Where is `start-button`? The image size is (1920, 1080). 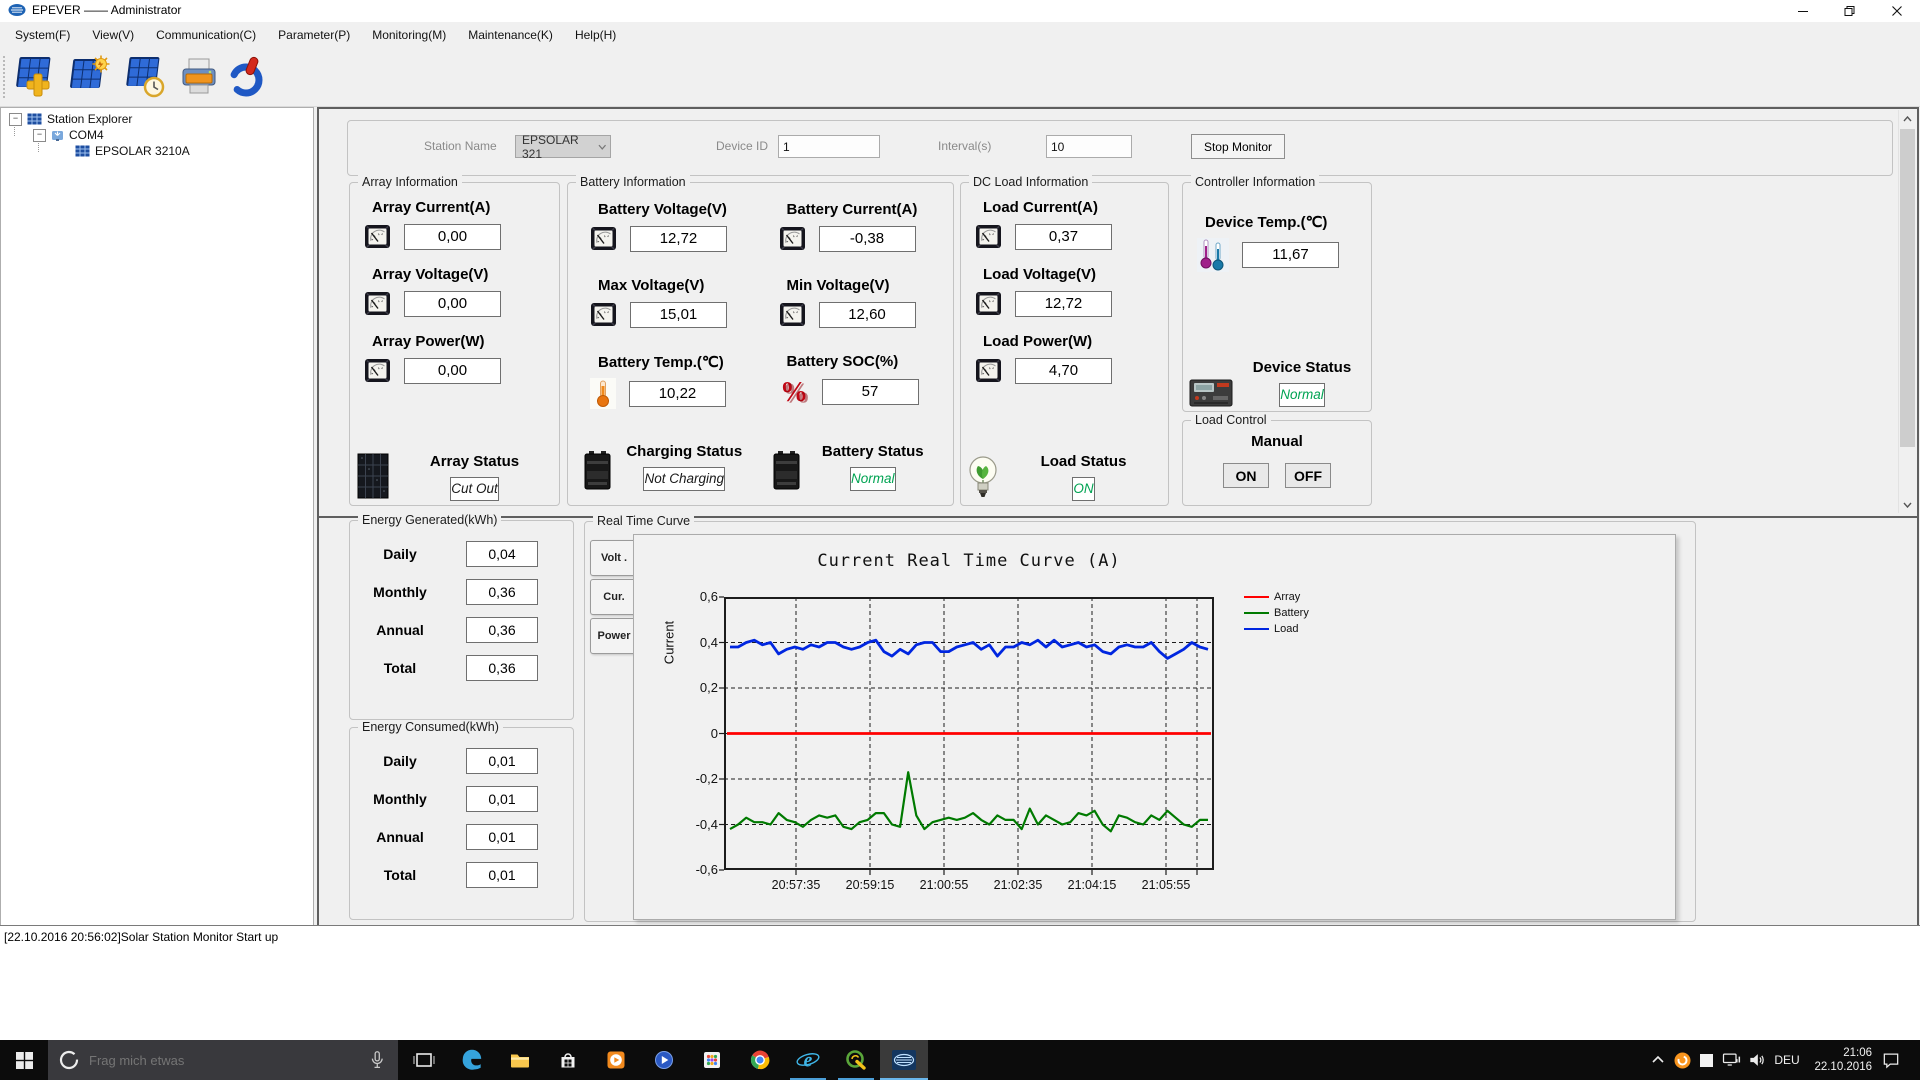 start-button is located at coordinates (24, 1060).